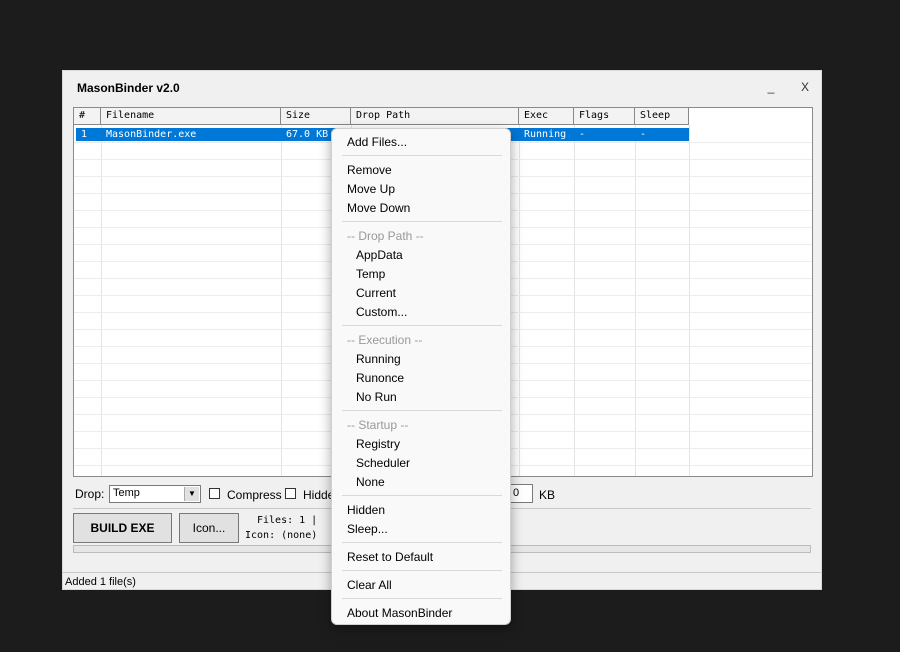 Image resolution: width=900 pixels, height=652 pixels. I want to click on menu-item-current: Current, so click(376, 293).